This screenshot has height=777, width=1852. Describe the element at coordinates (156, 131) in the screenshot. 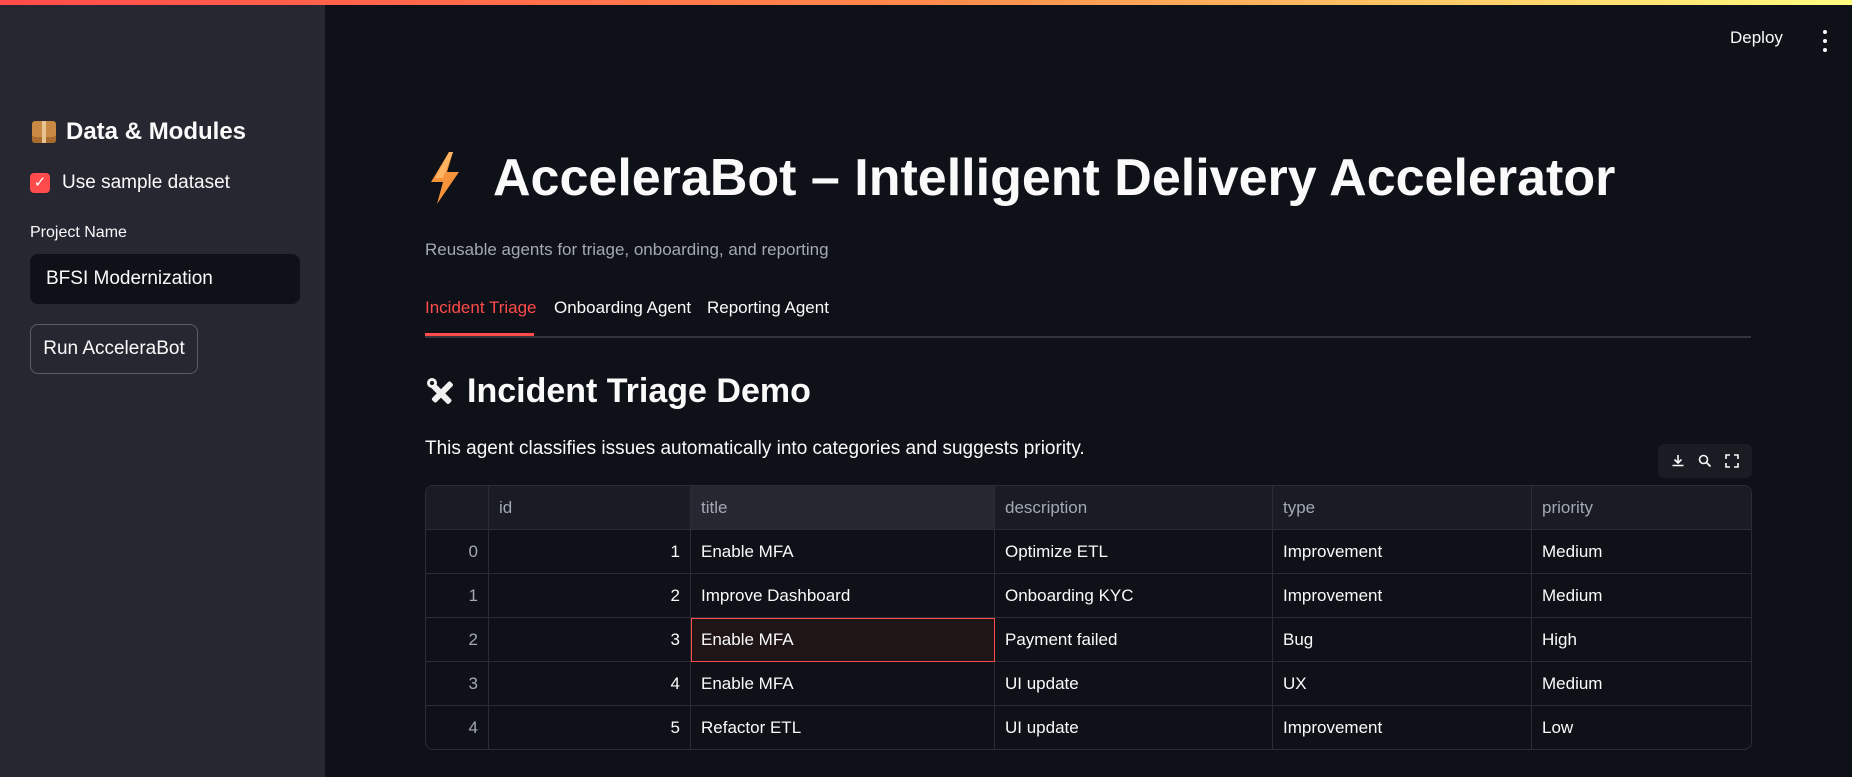

I see `sidebar-header-label: Data & Modules` at that location.